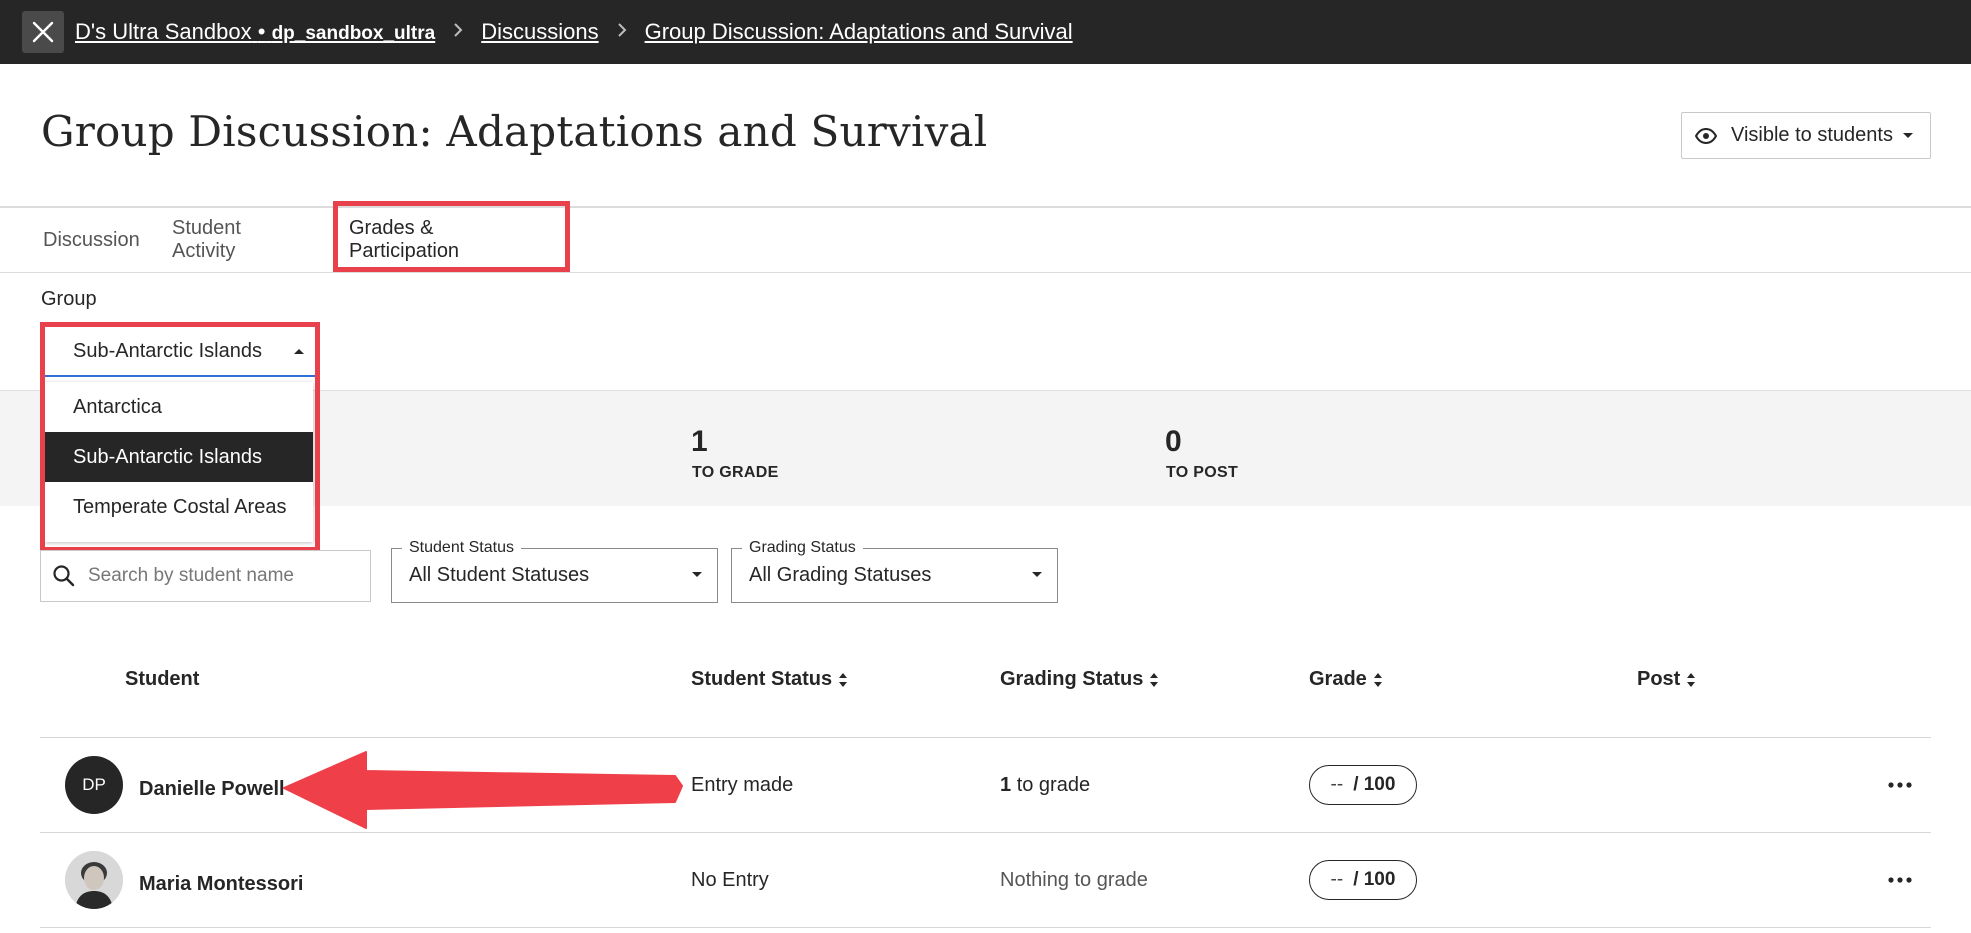 The width and height of the screenshot is (1971, 933). What do you see at coordinates (94, 785) in the screenshot?
I see `avatar: DP` at bounding box center [94, 785].